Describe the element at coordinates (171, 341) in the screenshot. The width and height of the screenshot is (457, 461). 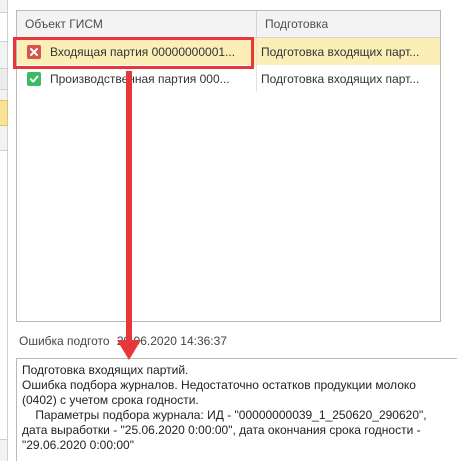
I see `status-timestamp: 29.06.2020 14:36:37` at that location.